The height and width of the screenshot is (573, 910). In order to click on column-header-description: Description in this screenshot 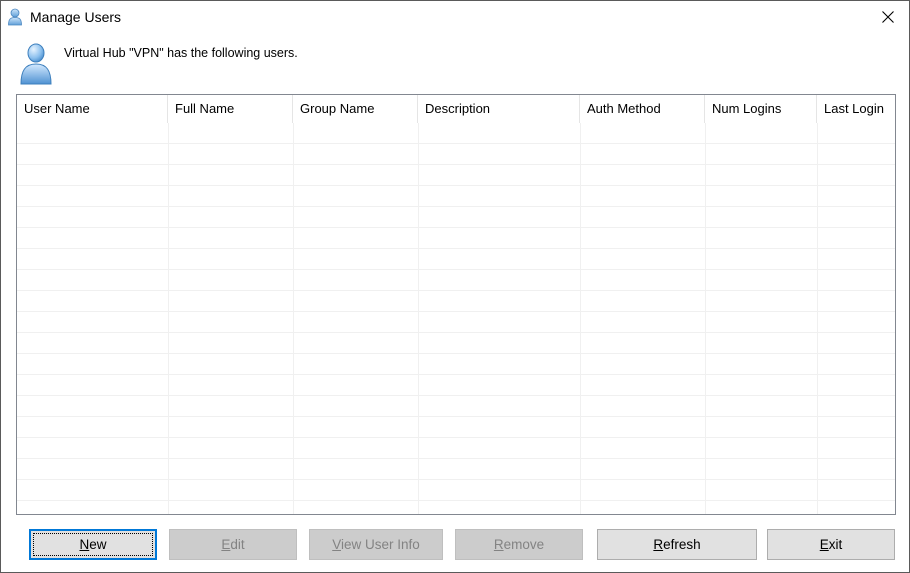, I will do `click(499, 109)`.